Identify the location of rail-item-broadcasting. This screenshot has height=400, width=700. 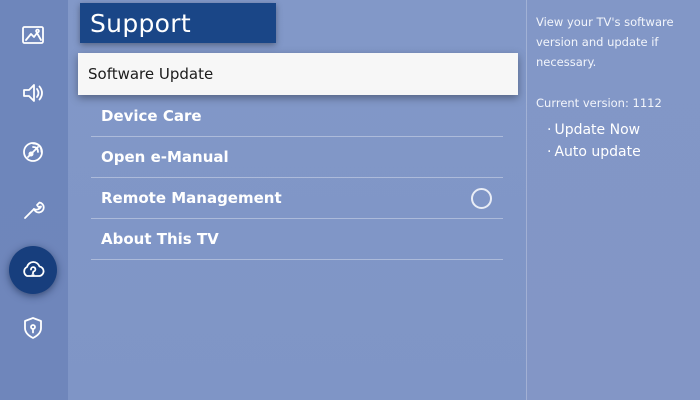
(33, 152).